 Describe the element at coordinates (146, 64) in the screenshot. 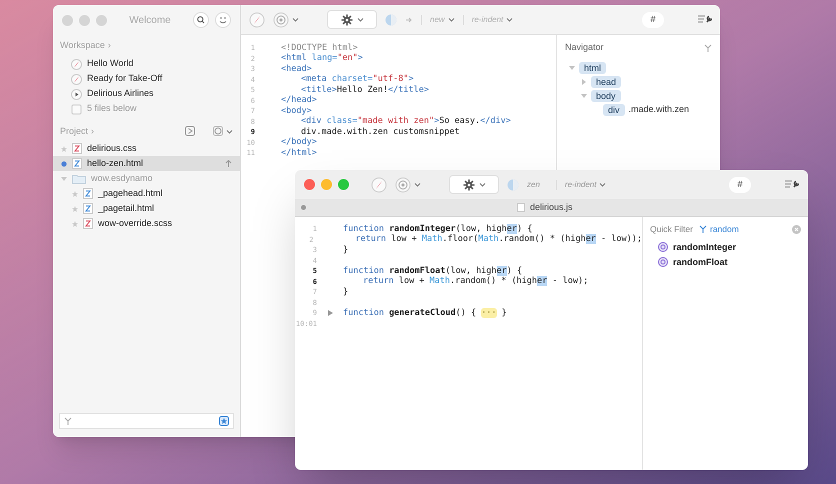

I see `workspace-item: Hello World` at that location.